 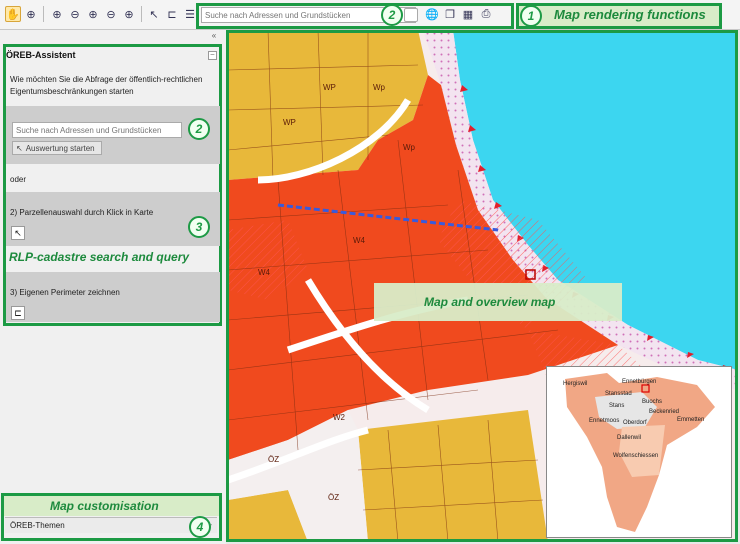 I want to click on zoom-previous-icon: ⊕, so click(x=93, y=14).